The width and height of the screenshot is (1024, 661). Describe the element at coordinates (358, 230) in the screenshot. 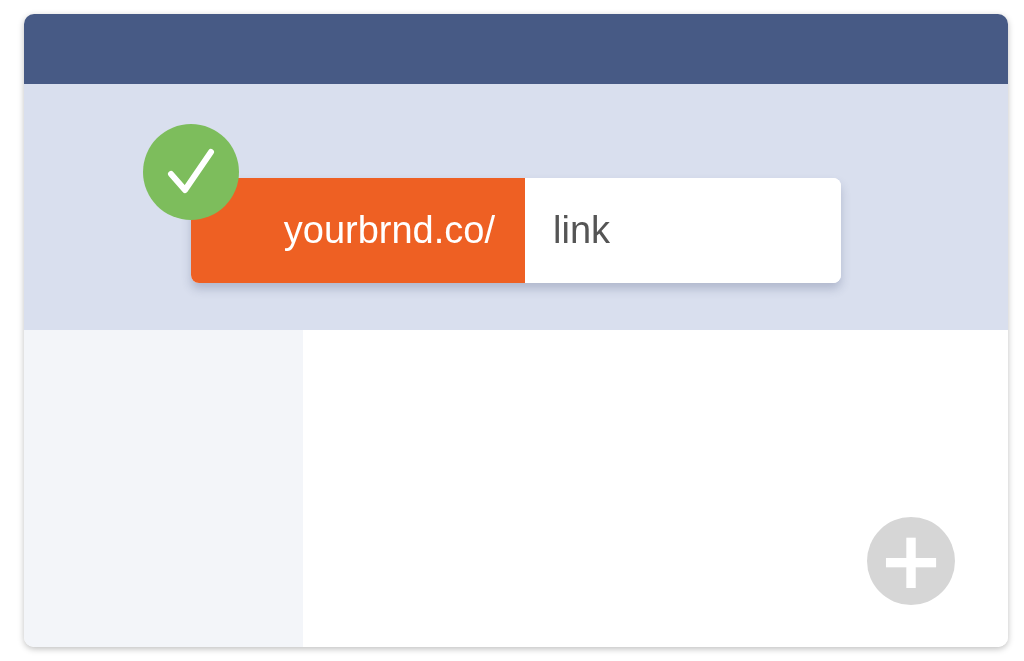

I see `url-prefix: yourbrnd.co/` at that location.